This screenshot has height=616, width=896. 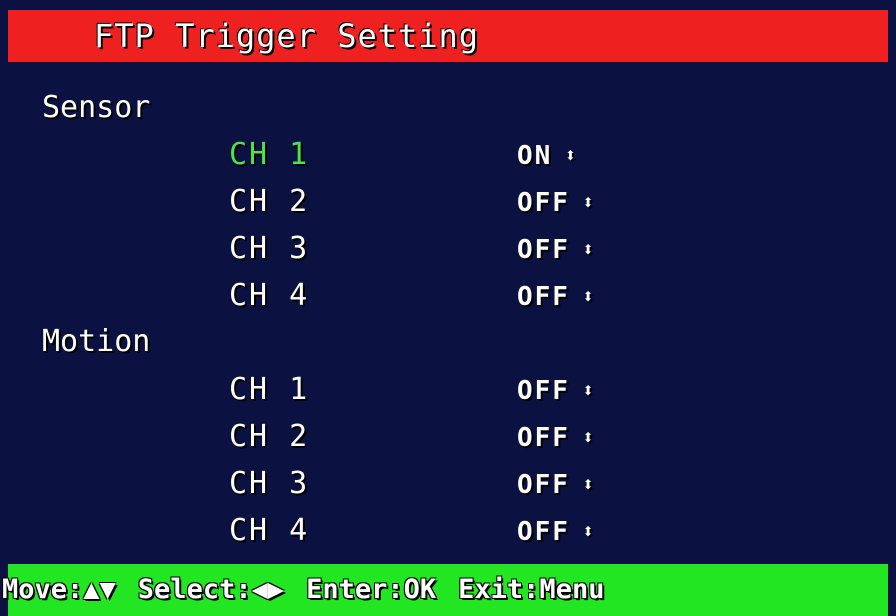 I want to click on sensor-ch2-row: CH 2 OFF ⬍, so click(x=448, y=206).